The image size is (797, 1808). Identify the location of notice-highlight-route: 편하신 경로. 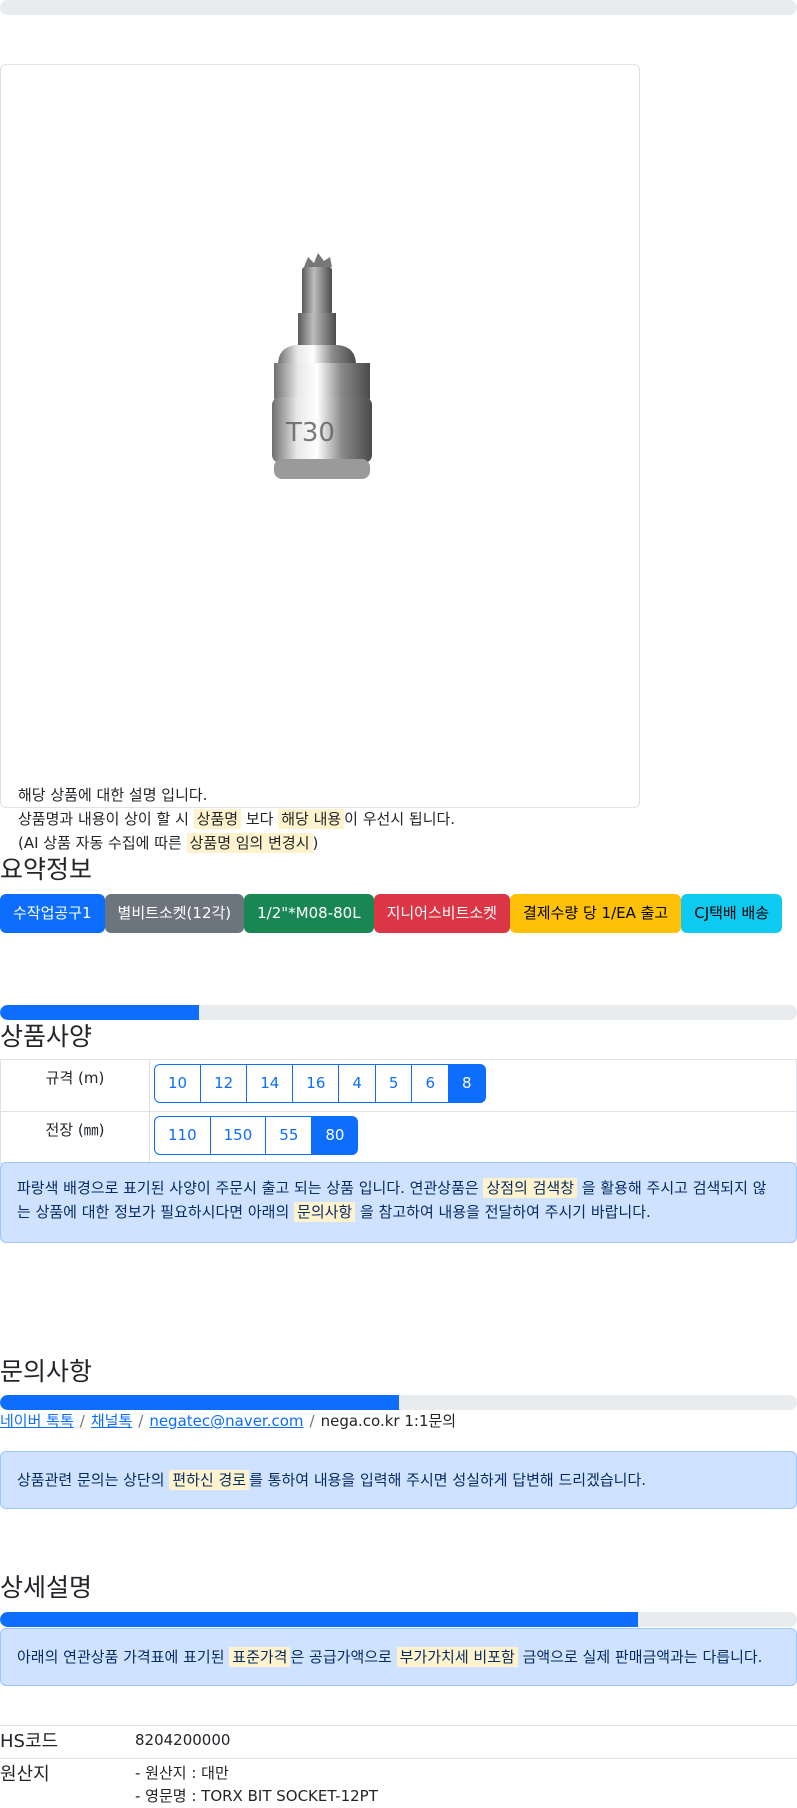
(209, 1480).